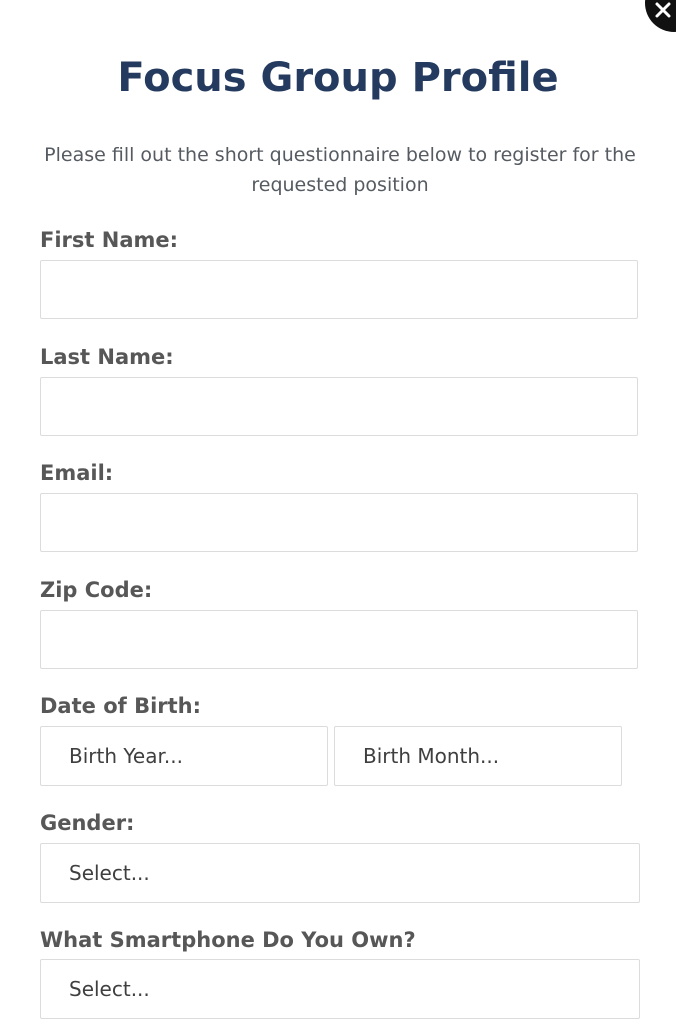 The width and height of the screenshot is (676, 1024). What do you see at coordinates (109, 240) in the screenshot?
I see `first-name-label: First Name:` at bounding box center [109, 240].